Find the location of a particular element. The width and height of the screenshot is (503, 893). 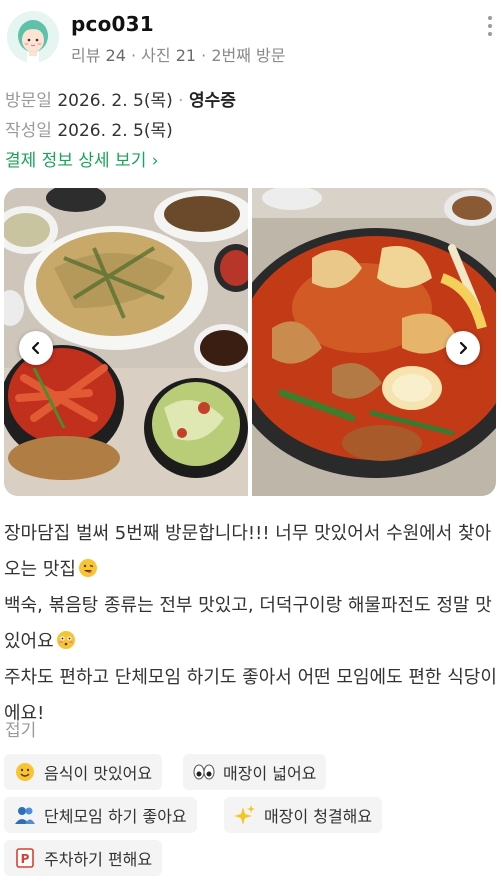

gallery-next-button is located at coordinates (463, 348).